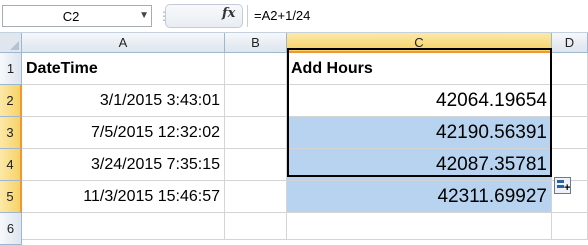 The width and height of the screenshot is (588, 245). I want to click on cell-c5: 42311.69927, so click(419, 197).